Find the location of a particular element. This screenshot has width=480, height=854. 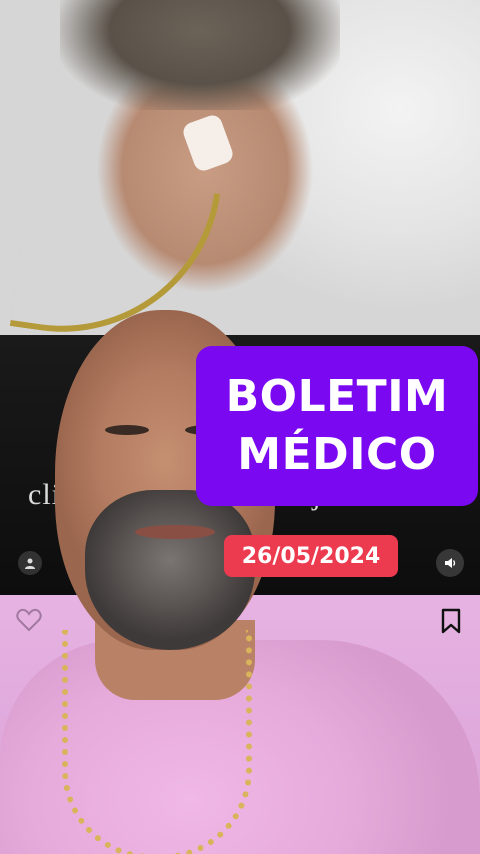

nasal-tape is located at coordinates (208, 143).